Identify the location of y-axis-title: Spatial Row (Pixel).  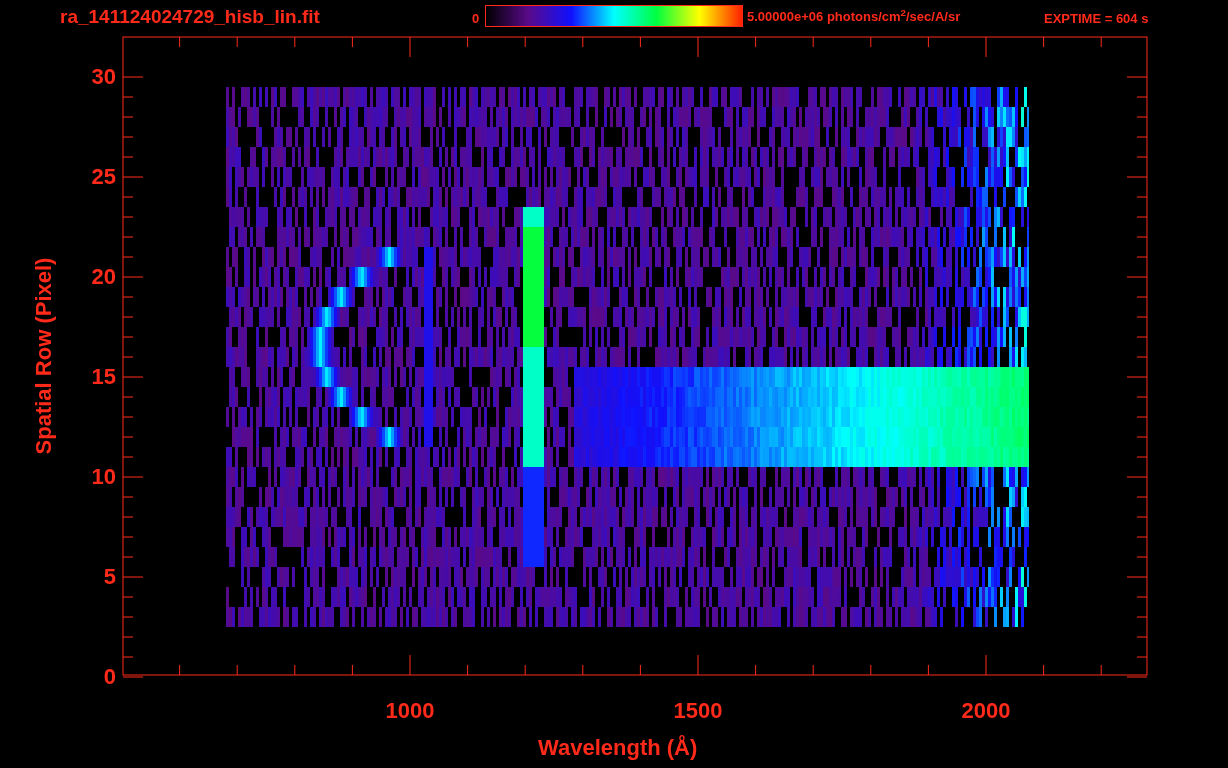
(44, 356).